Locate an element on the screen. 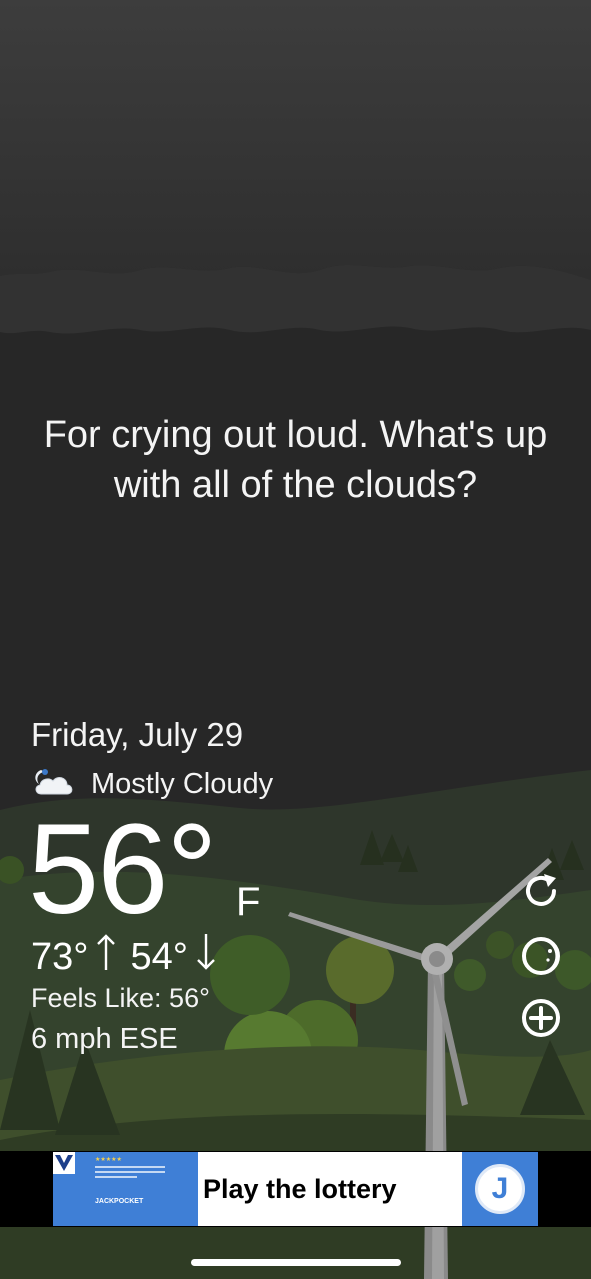 This screenshot has height=1279, width=591. ad-cta-text: Play the lottery is located at coordinates (300, 1188).